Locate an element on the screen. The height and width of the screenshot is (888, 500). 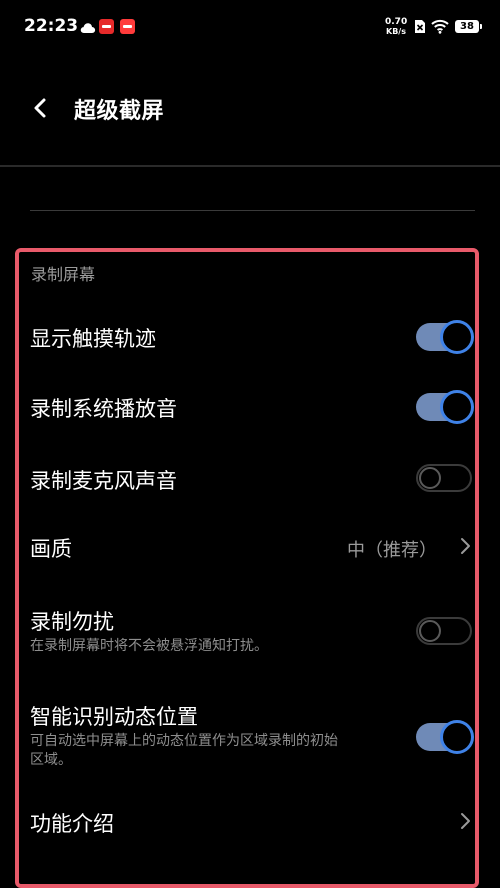
setting-title: 录制系统播放音 is located at coordinates (103, 409).